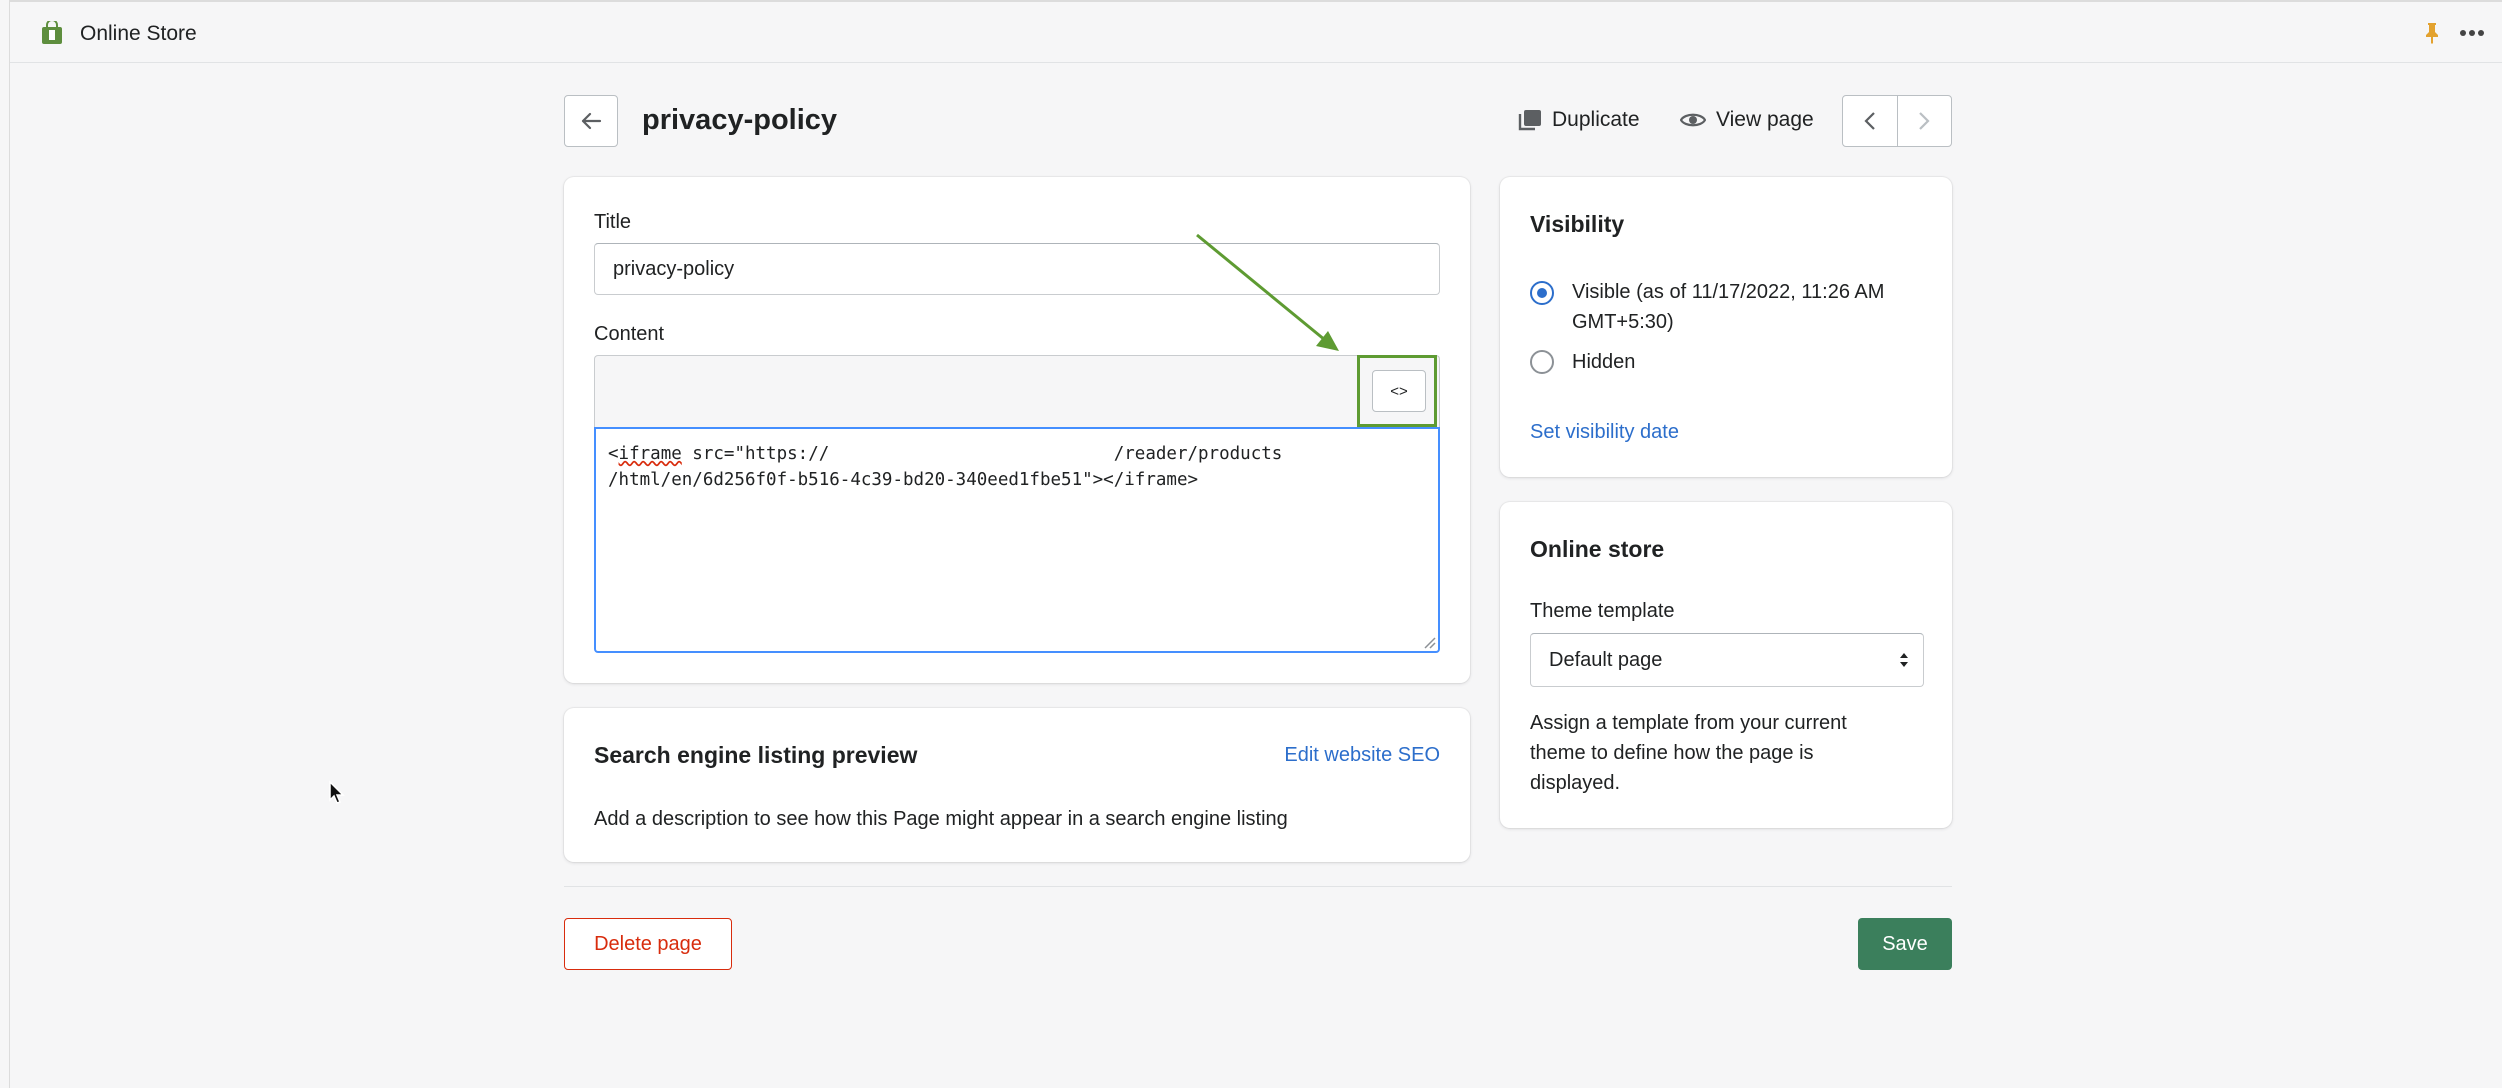 This screenshot has width=2502, height=1088. What do you see at coordinates (1727, 660) in the screenshot?
I see `theme-template-select: Default page` at bounding box center [1727, 660].